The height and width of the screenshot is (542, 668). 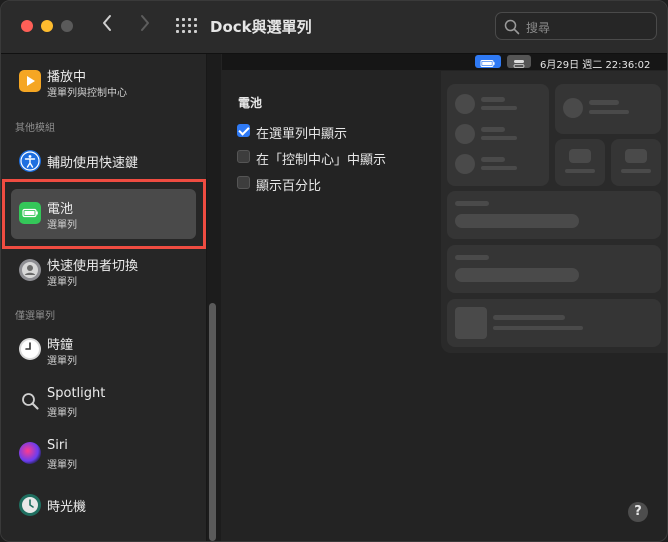 I want to click on sidebar-item-clock: 時鐘 選單列, so click(x=103, y=350).